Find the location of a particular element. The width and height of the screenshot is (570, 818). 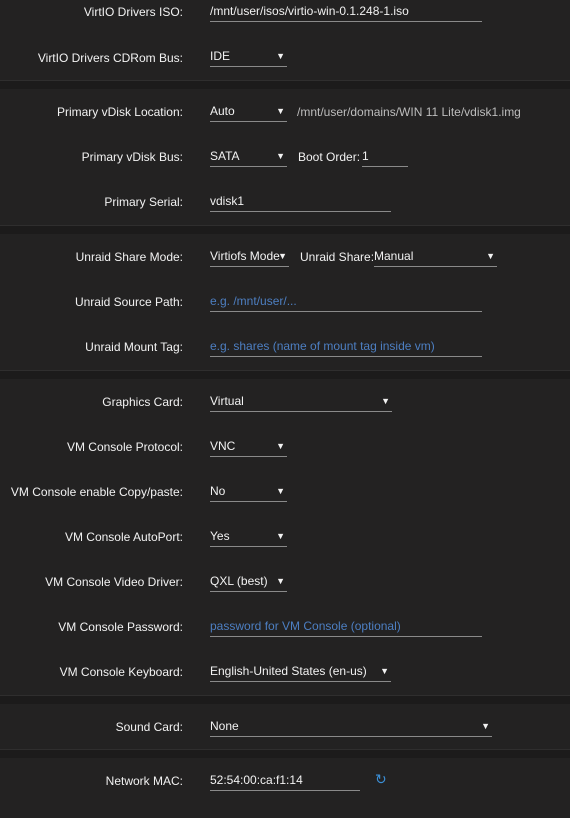

console-password-label: VM Console Password: is located at coordinates (120, 626).